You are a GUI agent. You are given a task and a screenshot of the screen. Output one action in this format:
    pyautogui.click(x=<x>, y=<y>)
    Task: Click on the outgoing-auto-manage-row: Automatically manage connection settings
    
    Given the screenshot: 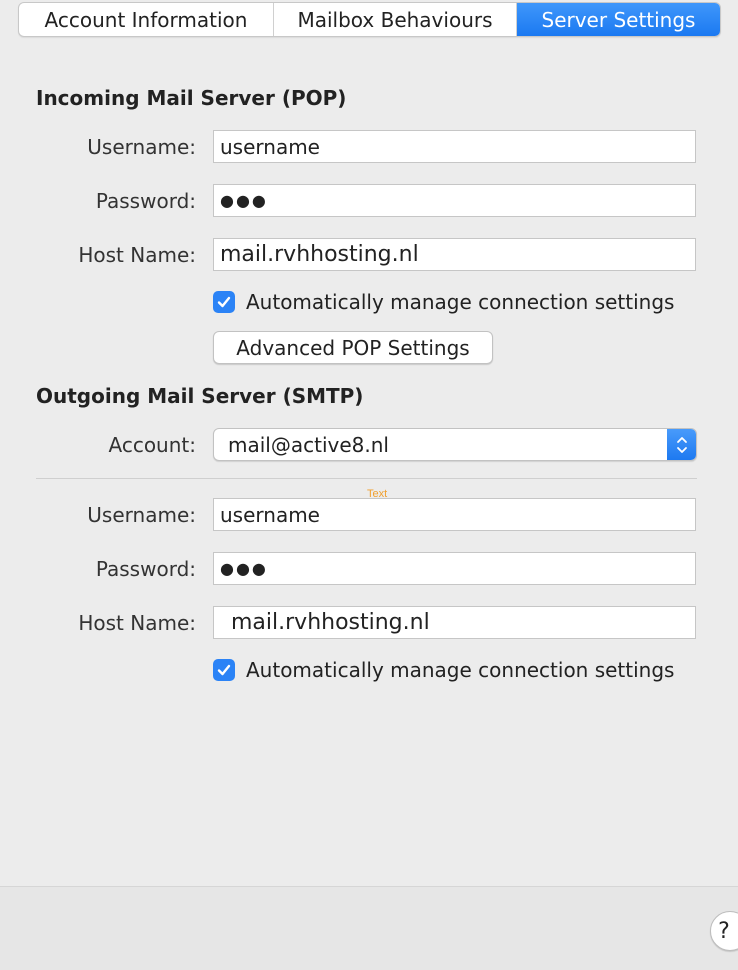 What is the action you would take?
    pyautogui.click(x=443, y=670)
    